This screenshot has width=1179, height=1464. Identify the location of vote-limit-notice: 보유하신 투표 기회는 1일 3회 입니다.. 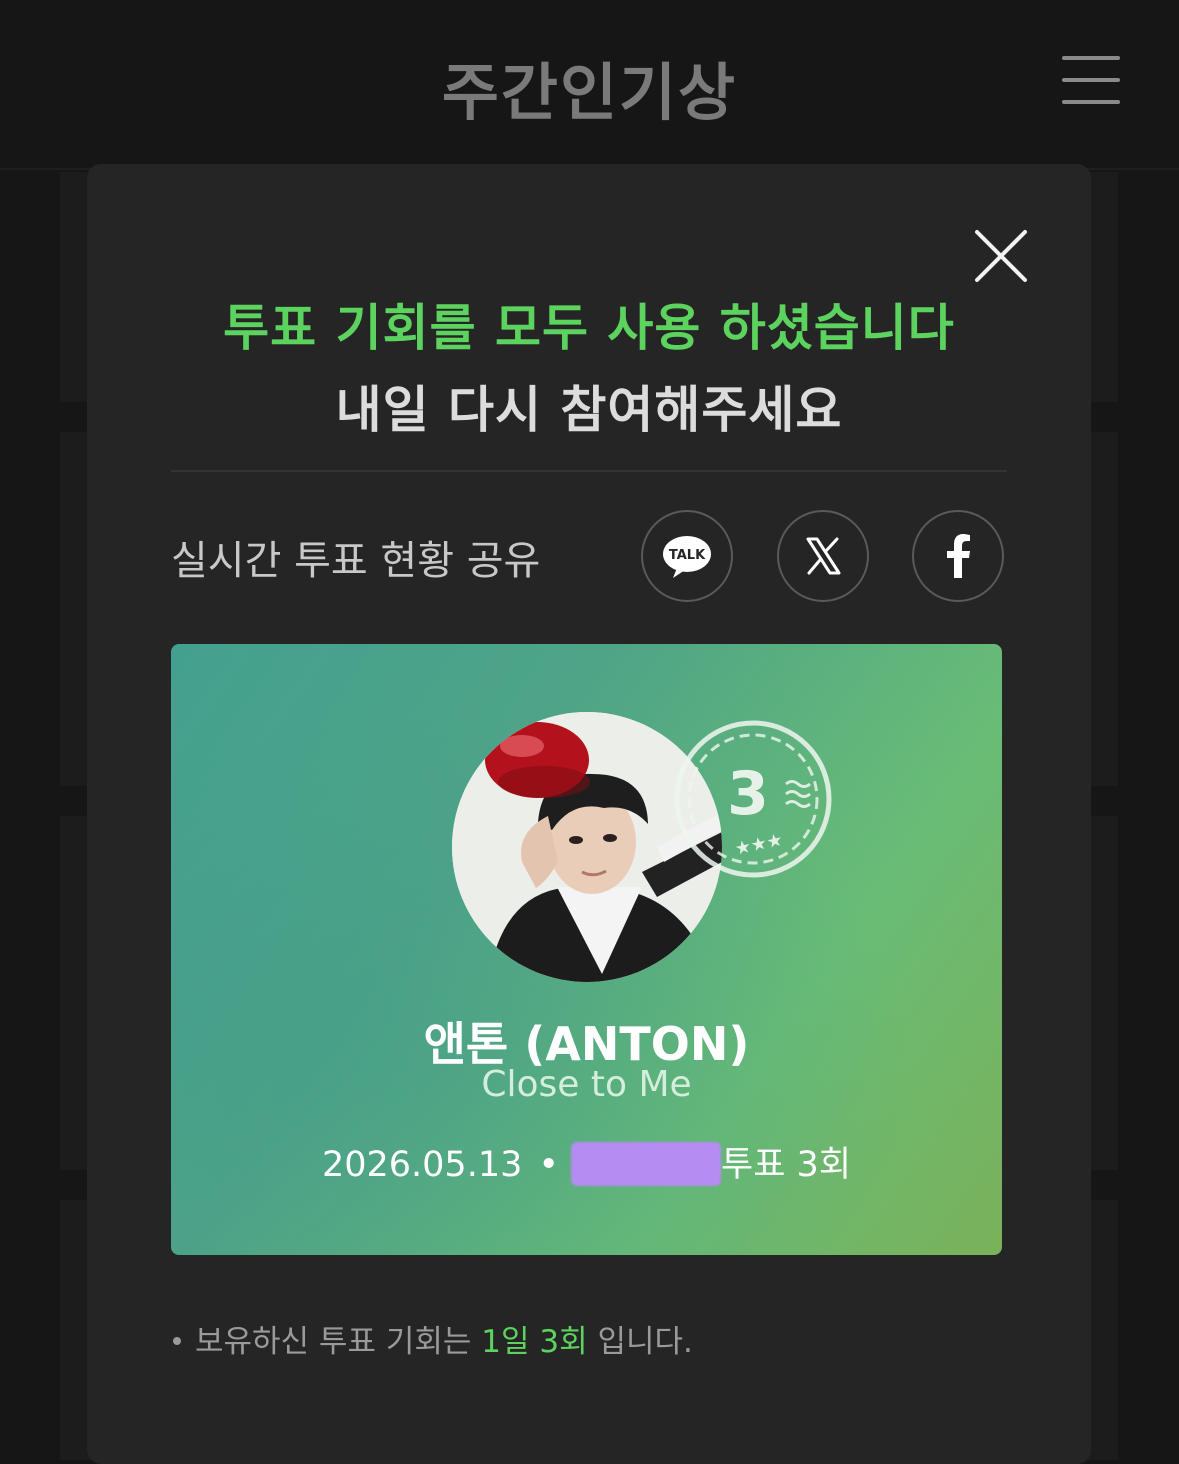
(433, 1338).